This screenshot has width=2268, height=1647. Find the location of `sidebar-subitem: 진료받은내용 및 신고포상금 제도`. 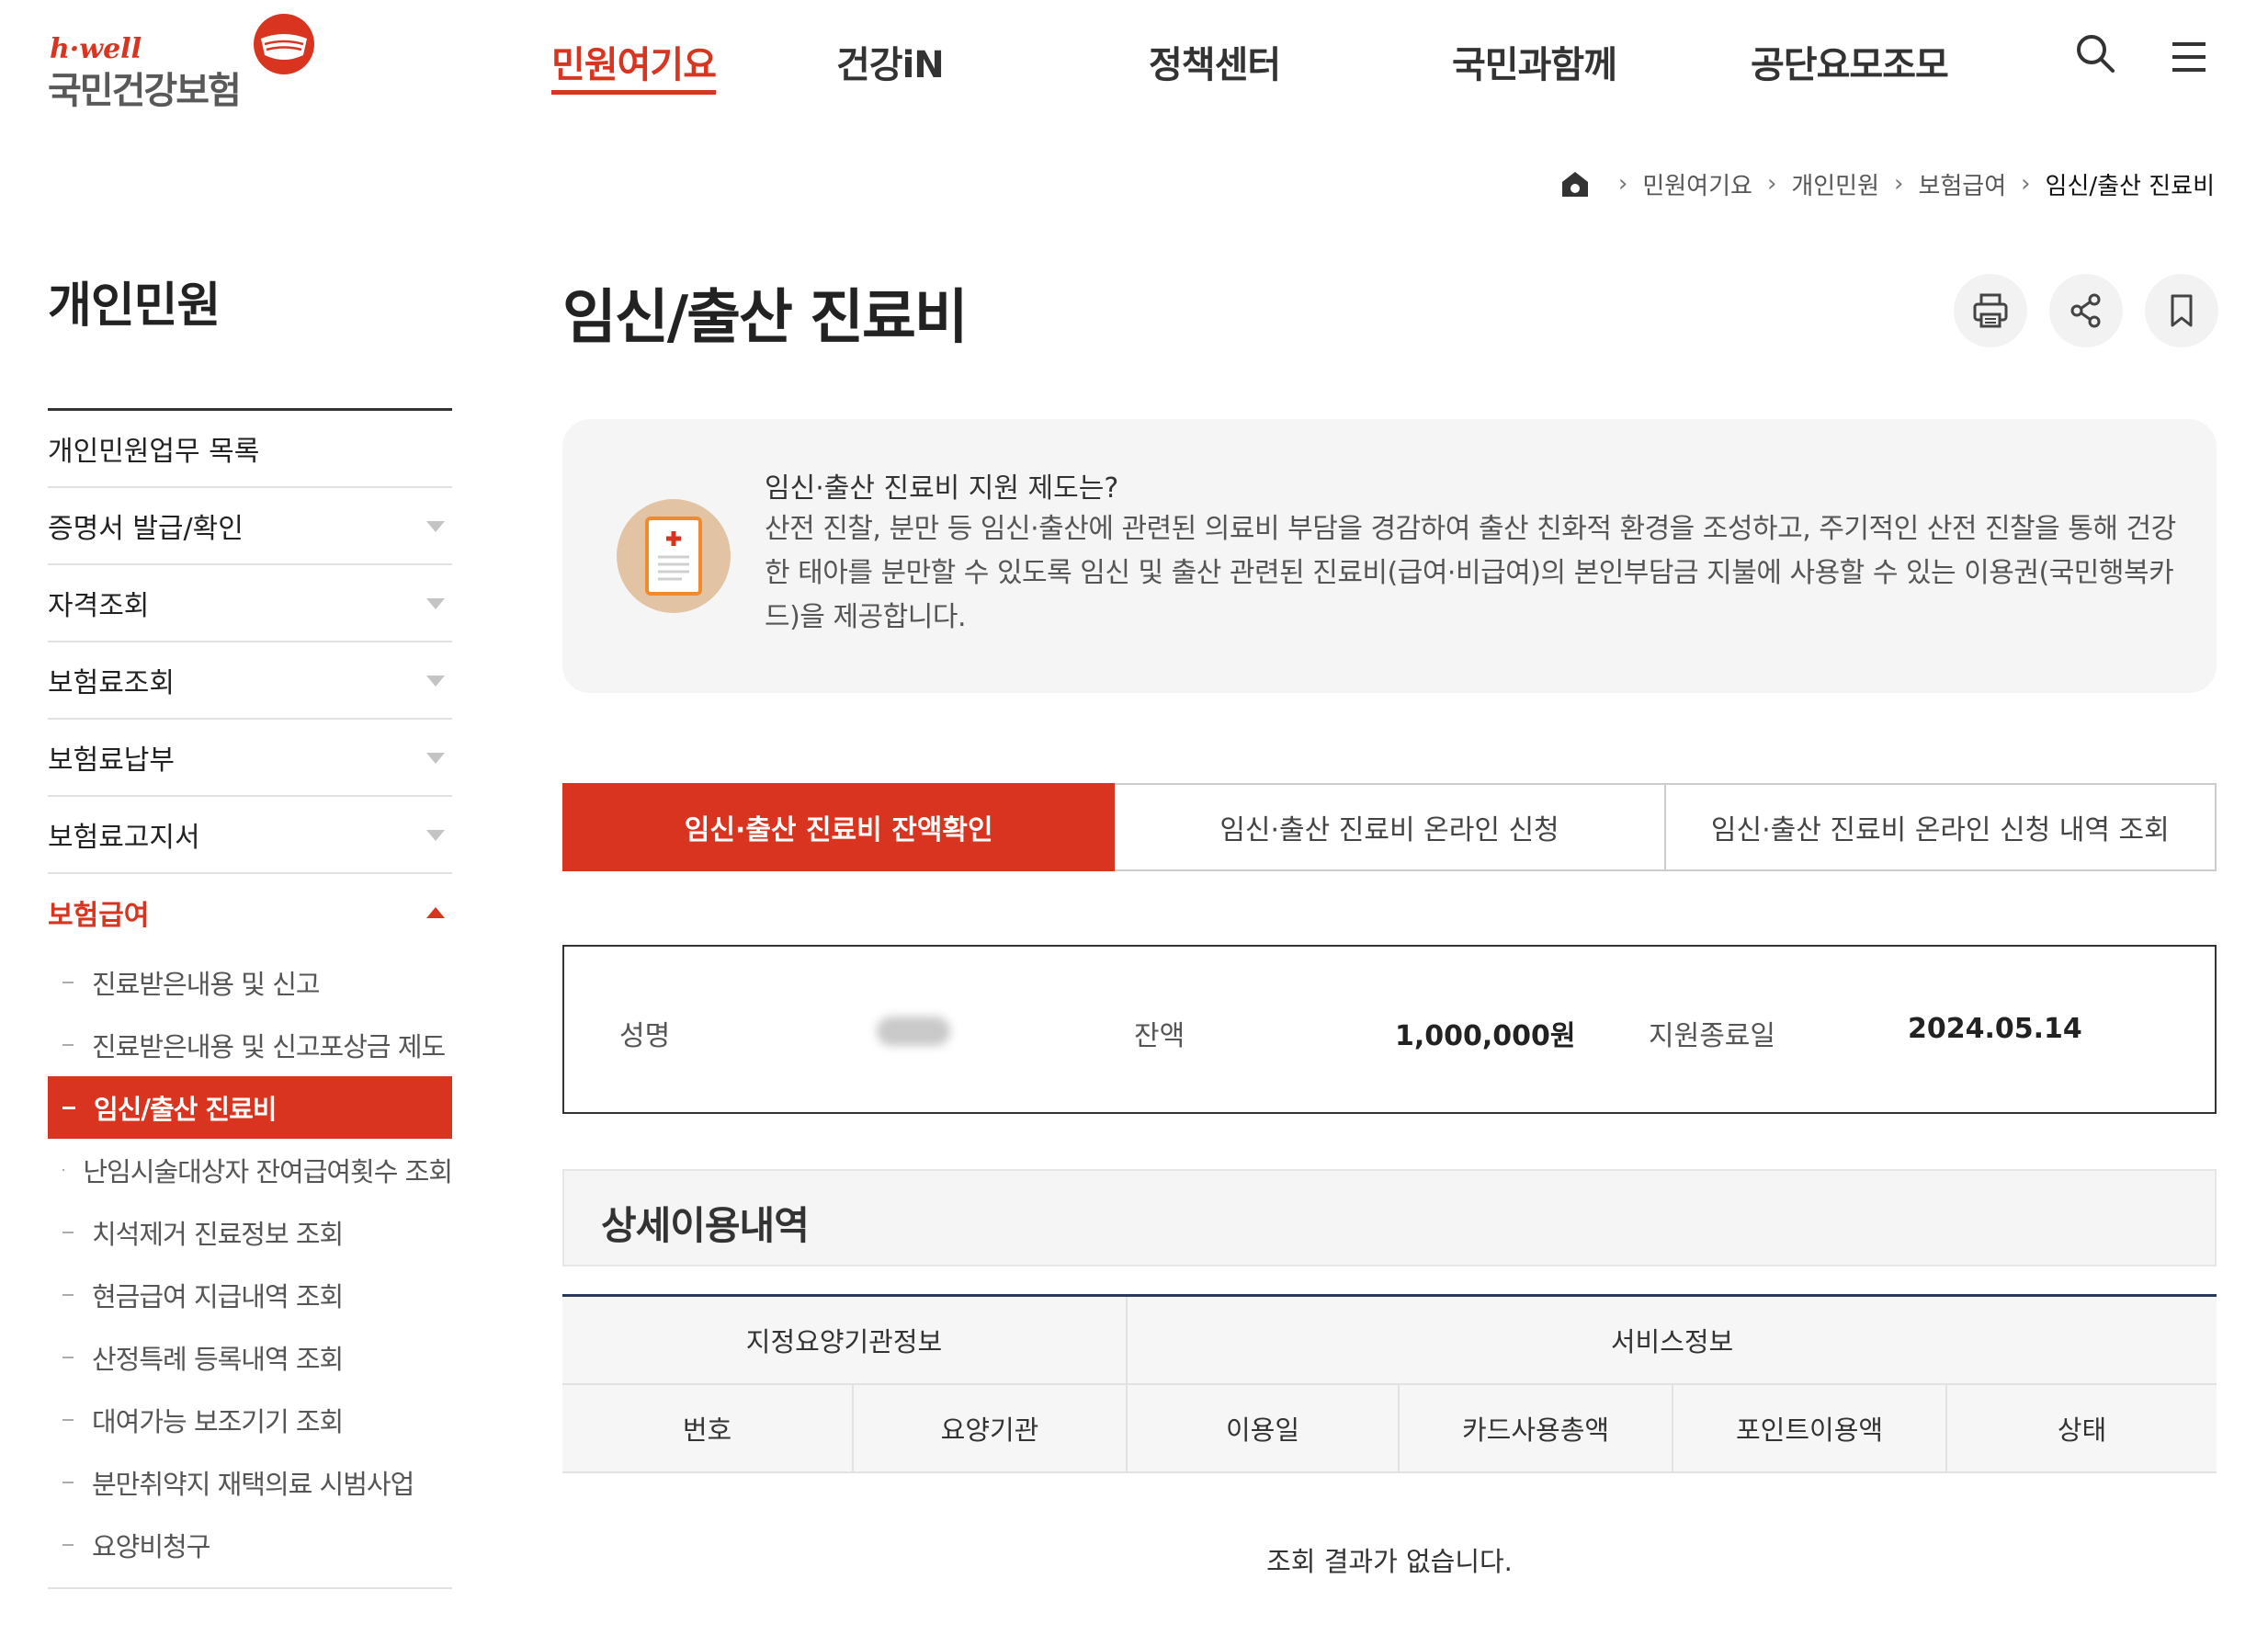

sidebar-subitem: 진료받은내용 및 신고포상금 제도 is located at coordinates (250, 1045).